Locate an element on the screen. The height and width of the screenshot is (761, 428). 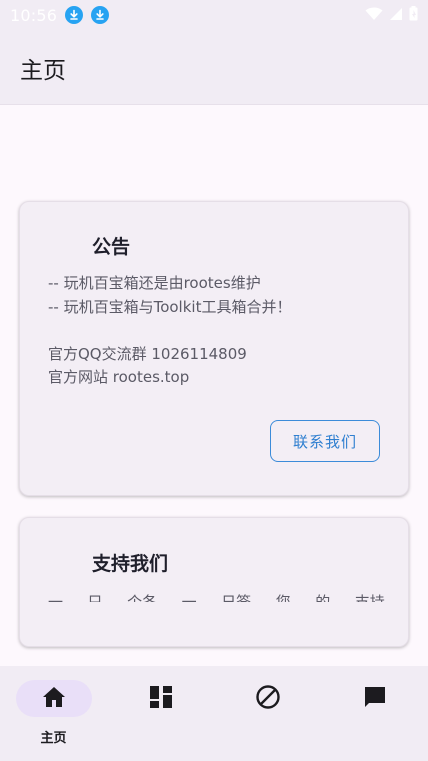
nav-chat-pill is located at coordinates (375, 698).